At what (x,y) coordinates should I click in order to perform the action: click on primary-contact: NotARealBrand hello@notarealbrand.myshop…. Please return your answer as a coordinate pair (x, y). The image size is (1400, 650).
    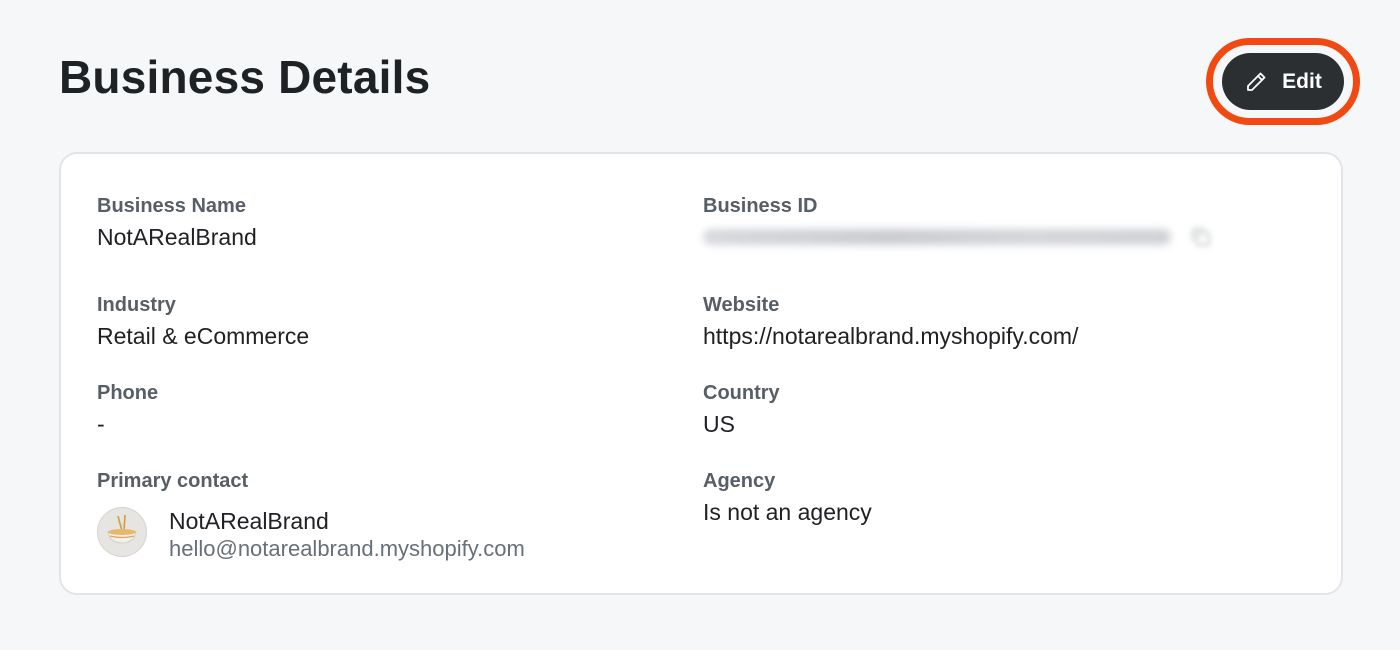
    Looking at the image, I should click on (311, 535).